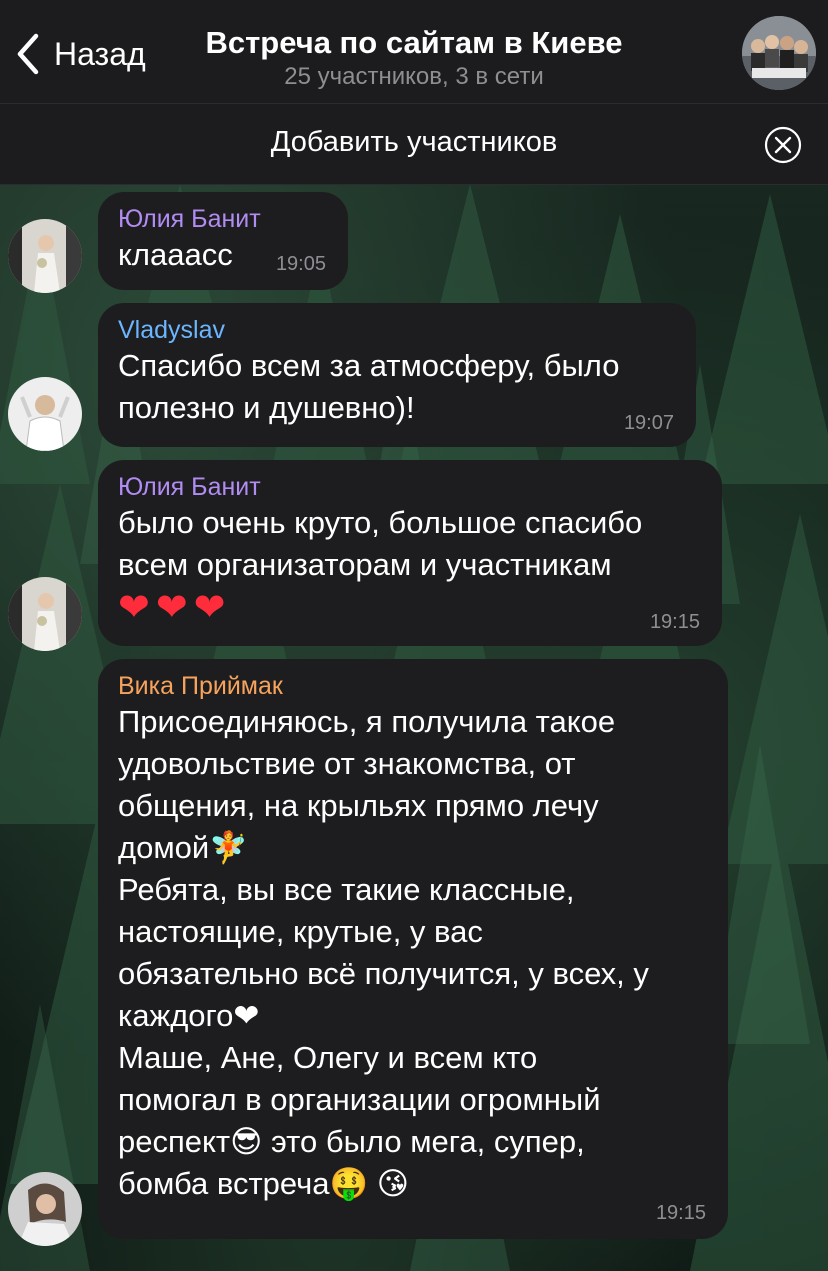  Describe the element at coordinates (413, 686) in the screenshot. I see `message-sender: Вика Приймак` at that location.